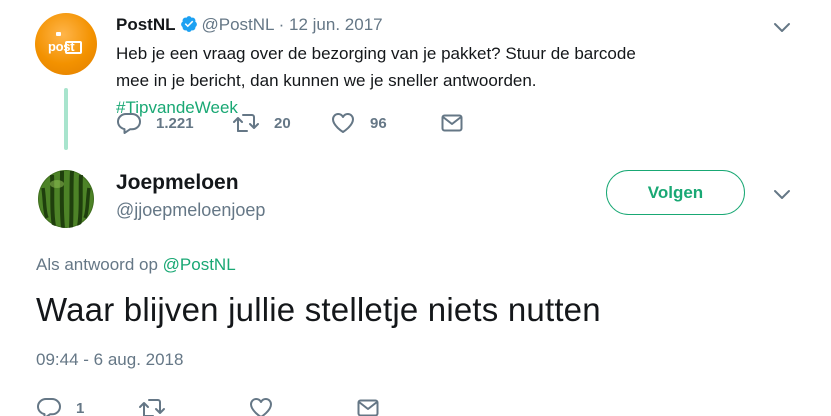  Describe the element at coordinates (80, 407) in the screenshot. I see `reply-count: 1` at that location.